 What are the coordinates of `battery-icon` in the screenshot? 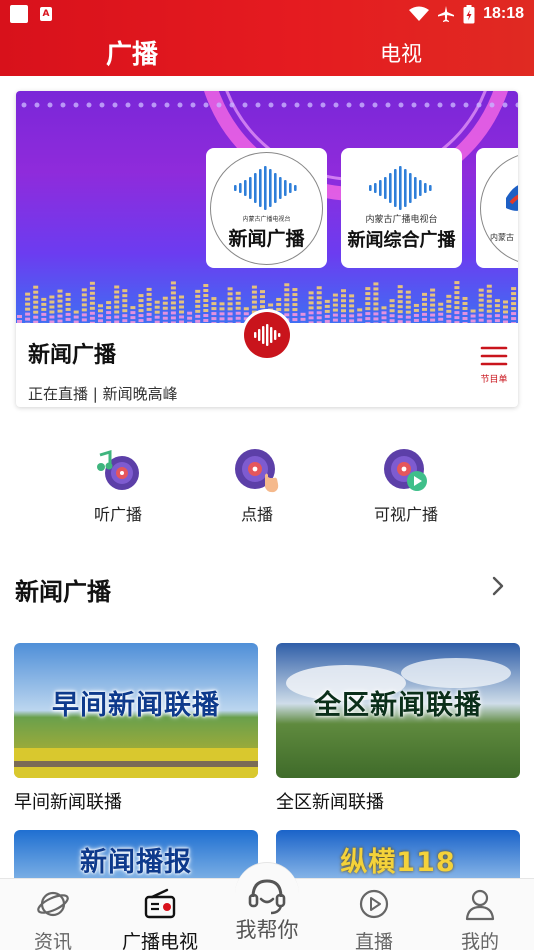 It's located at (469, 13).